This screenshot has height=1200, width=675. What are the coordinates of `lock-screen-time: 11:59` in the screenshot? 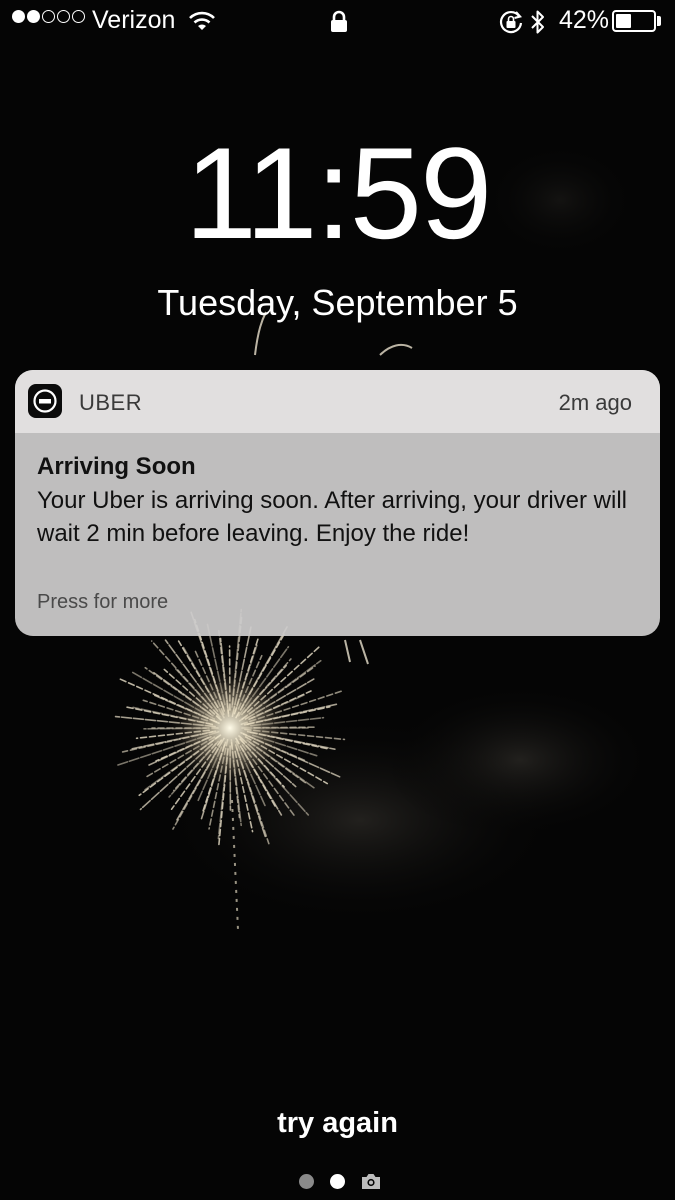 It's located at (338, 193).